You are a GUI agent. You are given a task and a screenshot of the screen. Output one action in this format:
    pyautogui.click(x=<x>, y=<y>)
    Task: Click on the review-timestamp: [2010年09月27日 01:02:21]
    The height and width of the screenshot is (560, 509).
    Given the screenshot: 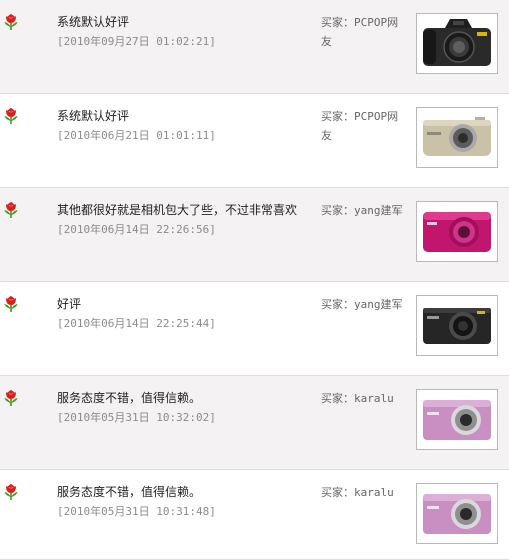 What is the action you would take?
    pyautogui.click(x=136, y=41)
    